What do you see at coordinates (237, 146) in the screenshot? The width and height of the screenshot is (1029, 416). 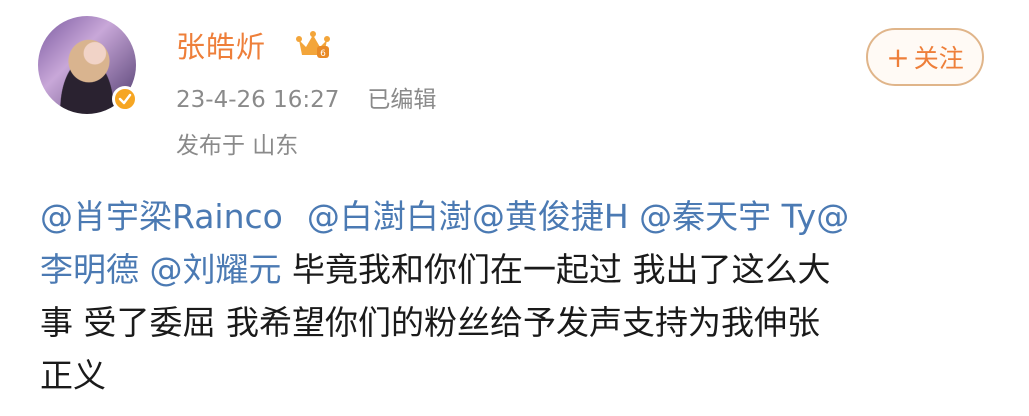 I see `post-location: 发布于 山东` at bounding box center [237, 146].